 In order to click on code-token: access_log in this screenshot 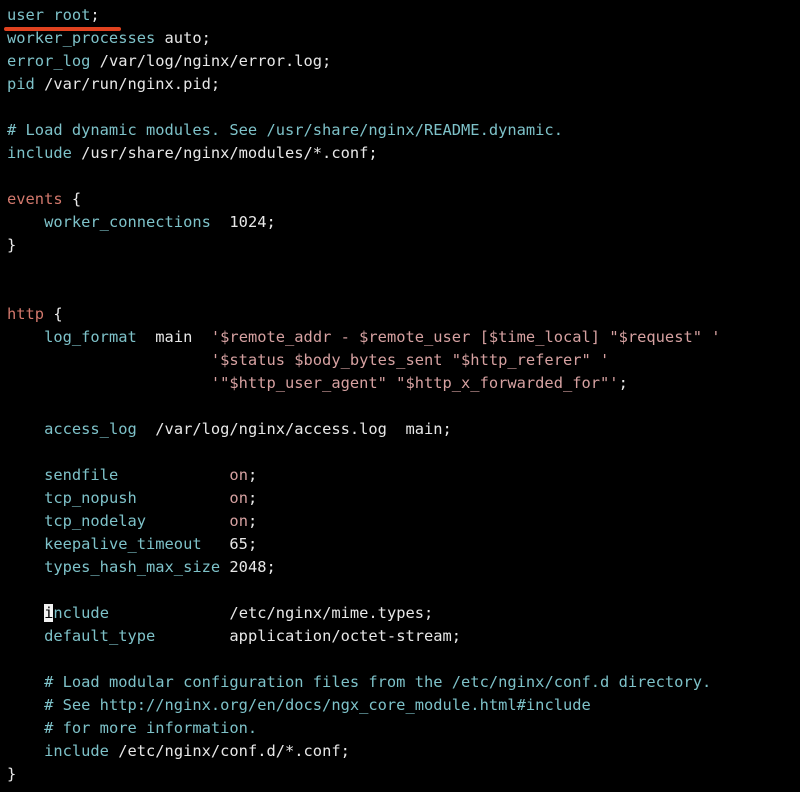, I will do `click(90, 429)`.